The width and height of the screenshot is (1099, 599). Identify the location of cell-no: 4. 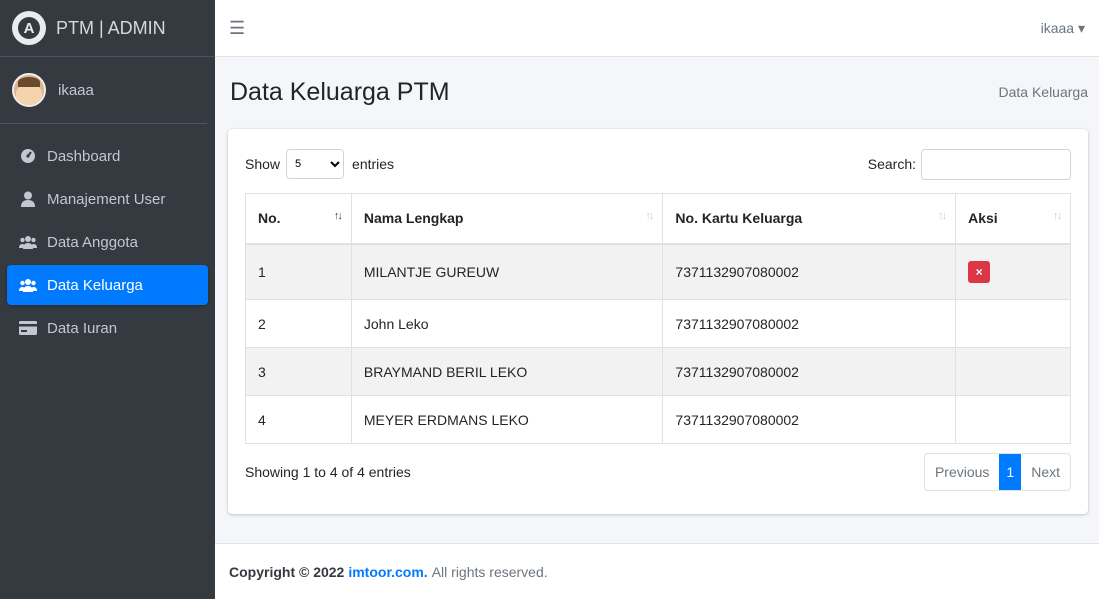
(298, 419).